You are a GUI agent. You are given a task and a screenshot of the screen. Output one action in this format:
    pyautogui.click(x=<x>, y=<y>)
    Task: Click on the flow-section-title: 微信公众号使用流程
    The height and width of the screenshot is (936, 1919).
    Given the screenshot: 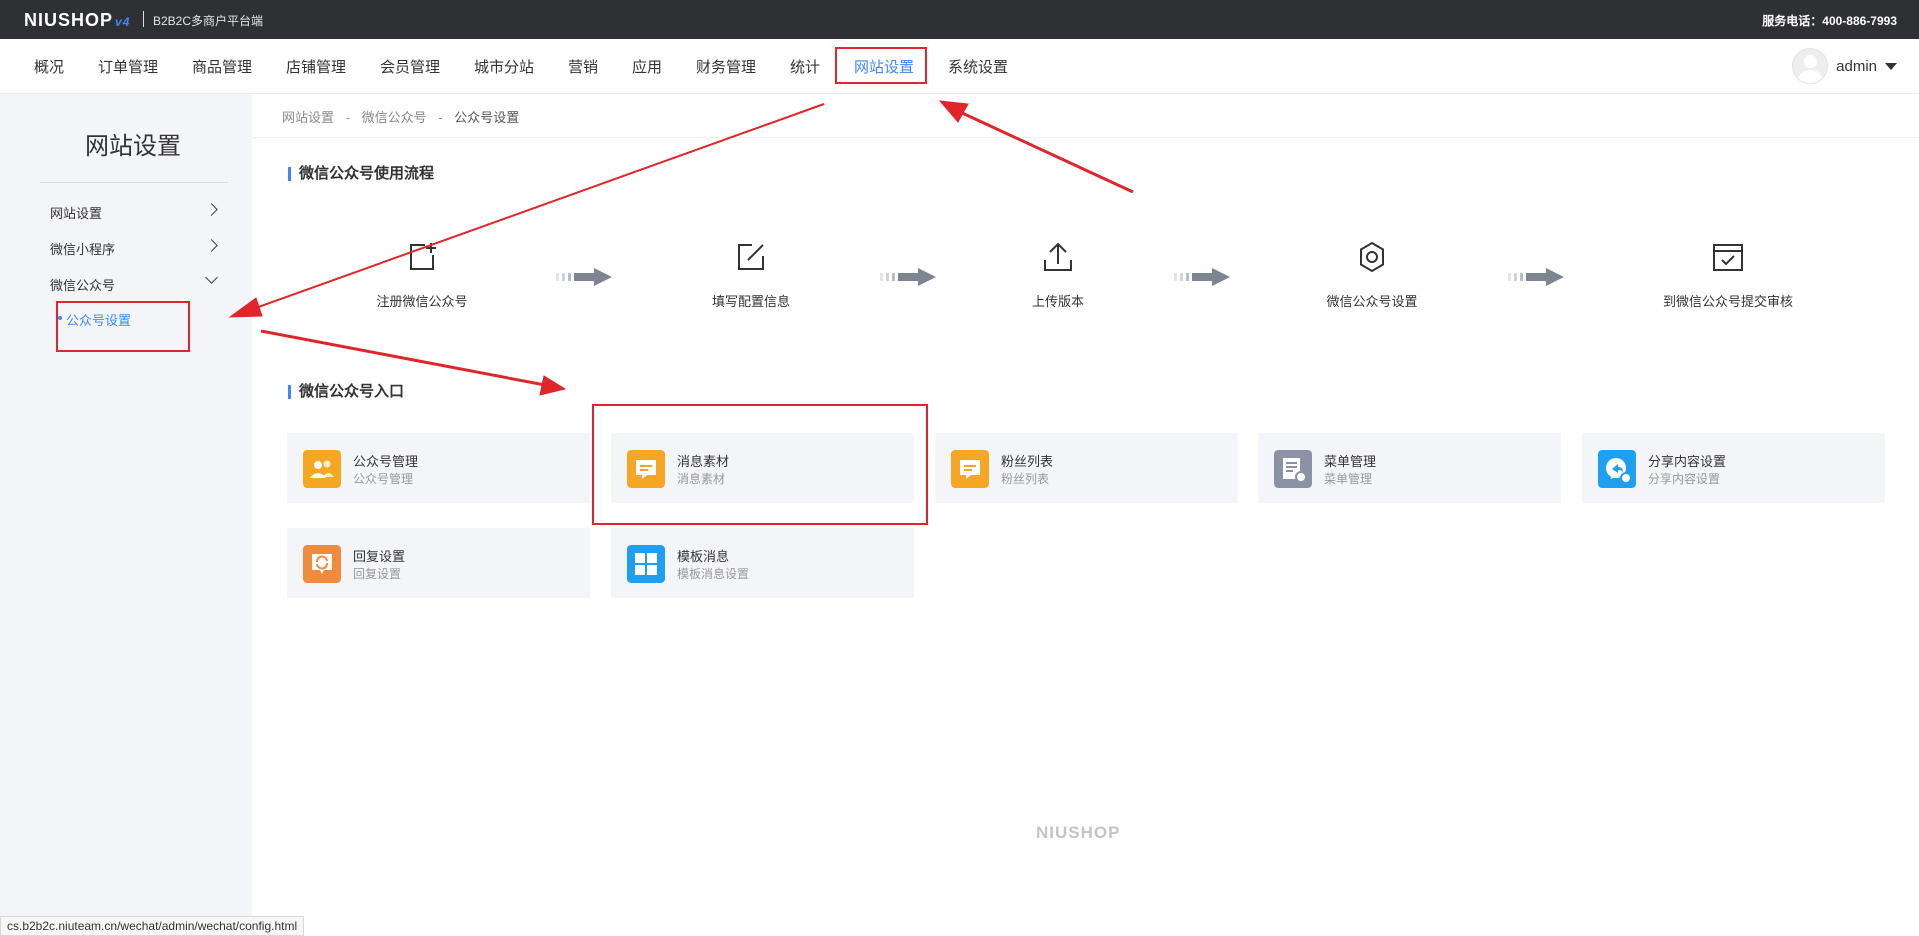 What is the action you would take?
    pyautogui.click(x=361, y=173)
    